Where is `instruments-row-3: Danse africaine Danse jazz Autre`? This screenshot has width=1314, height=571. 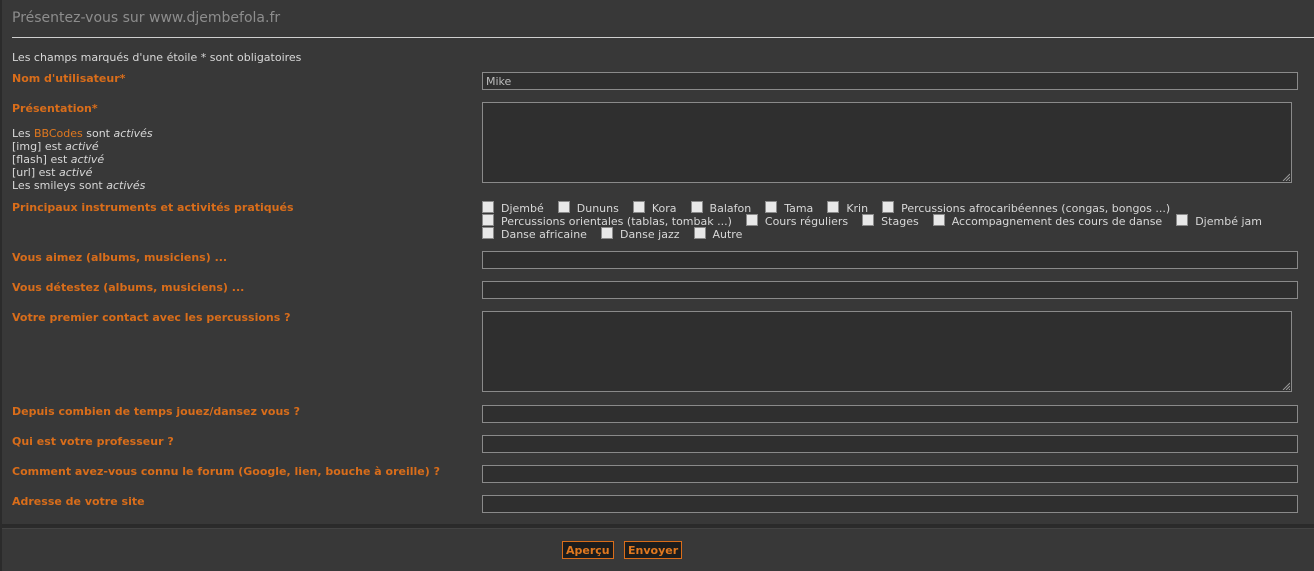 instruments-row-3: Danse africaine Danse jazz Autre is located at coordinates (619, 234).